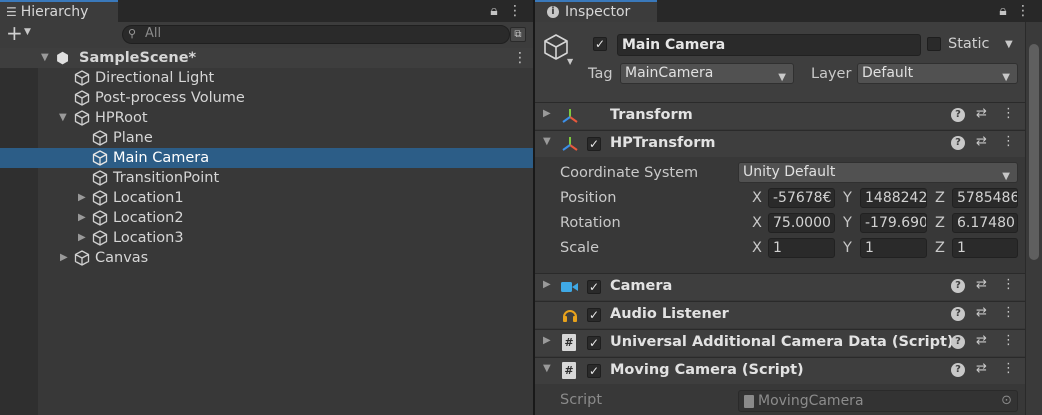 This screenshot has height=415, width=1042. What do you see at coordinates (940, 223) in the screenshot?
I see `rotation-z-label: Z` at bounding box center [940, 223].